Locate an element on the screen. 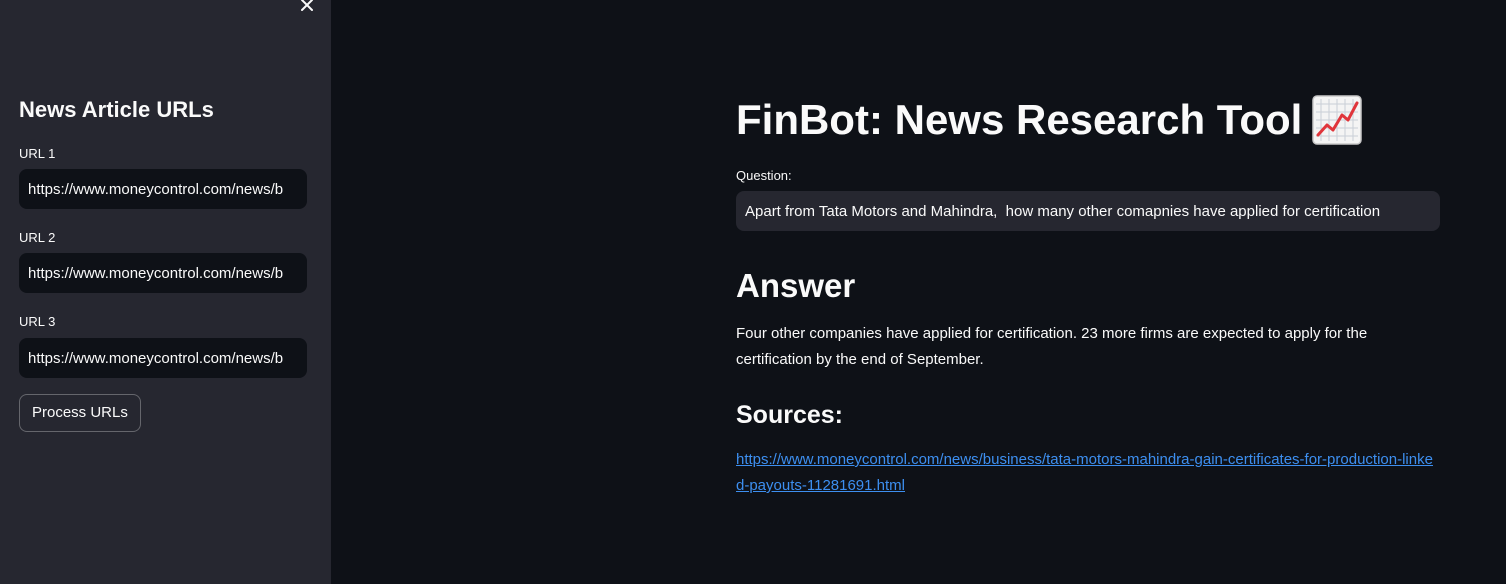 This screenshot has height=584, width=1506. sidebar-title: News Article URLs is located at coordinates (116, 109).